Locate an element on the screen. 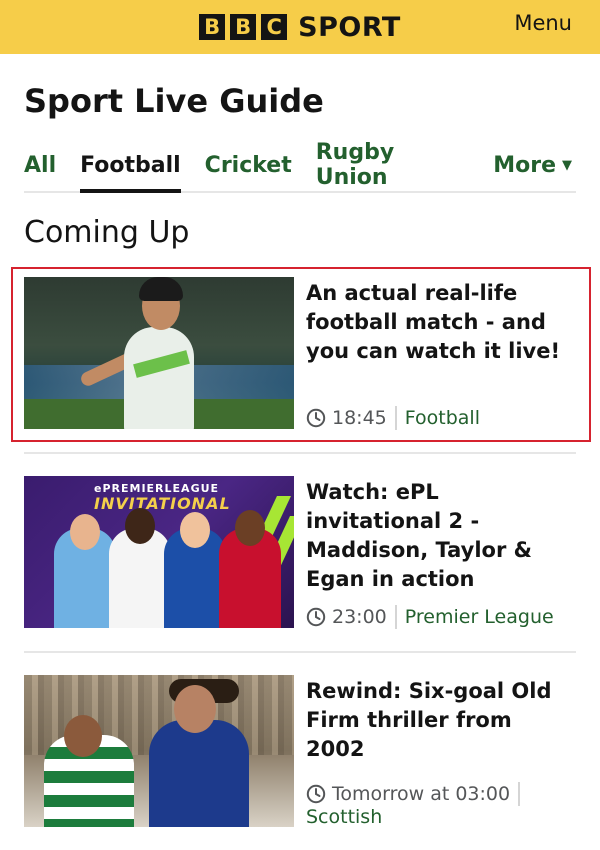 The height and width of the screenshot is (850, 600). page-title: Sport Live Guide is located at coordinates (174, 101).